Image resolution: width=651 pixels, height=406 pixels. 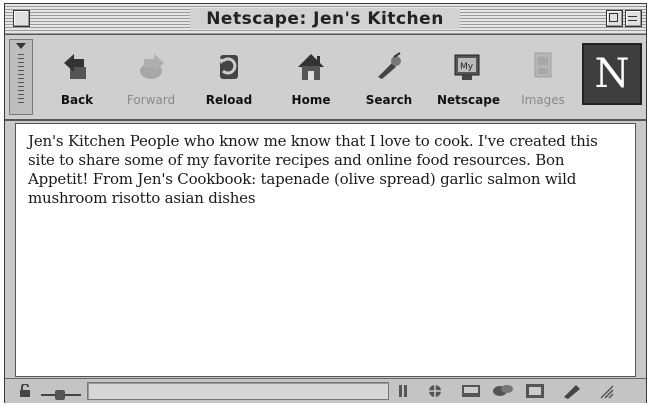 I want to click on images-label: Images, so click(x=543, y=100).